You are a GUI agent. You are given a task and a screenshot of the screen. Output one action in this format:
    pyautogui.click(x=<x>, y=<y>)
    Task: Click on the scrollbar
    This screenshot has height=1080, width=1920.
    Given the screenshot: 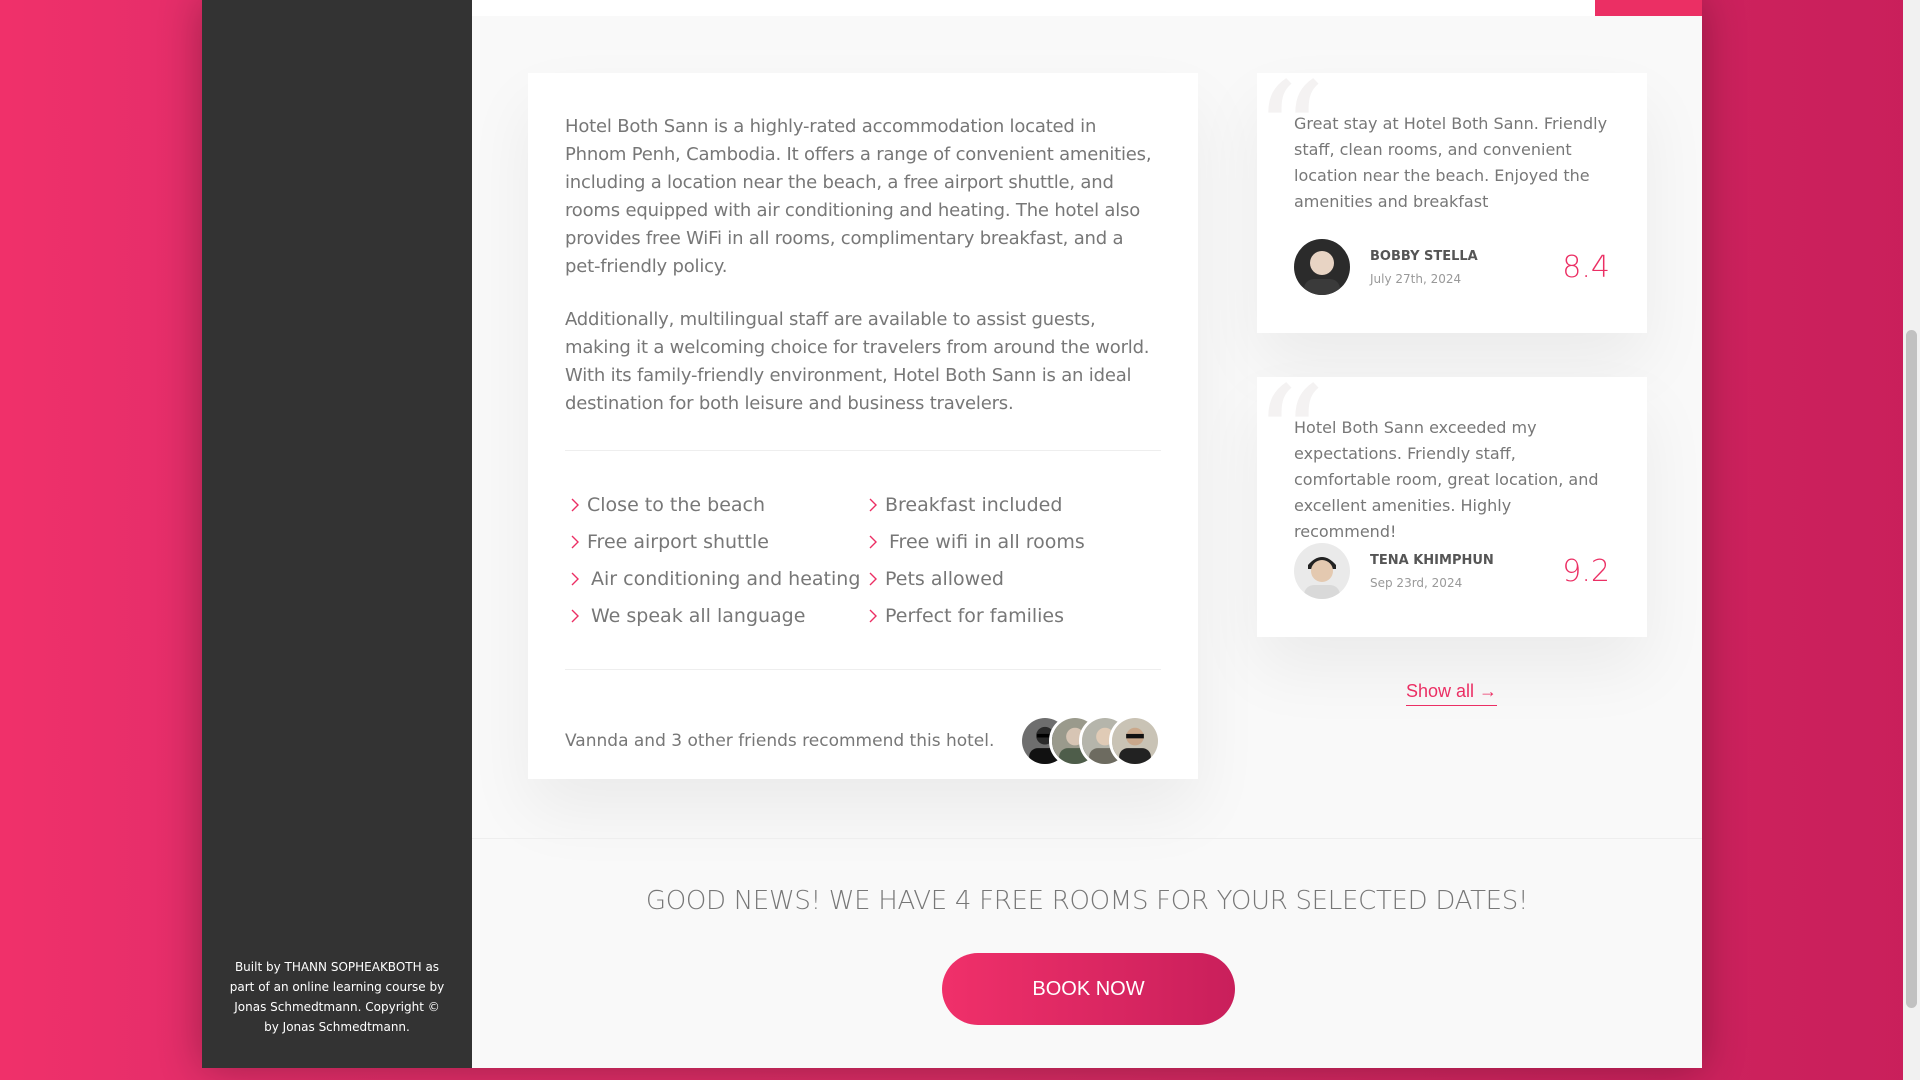 What is the action you would take?
    pyautogui.click(x=1911, y=540)
    